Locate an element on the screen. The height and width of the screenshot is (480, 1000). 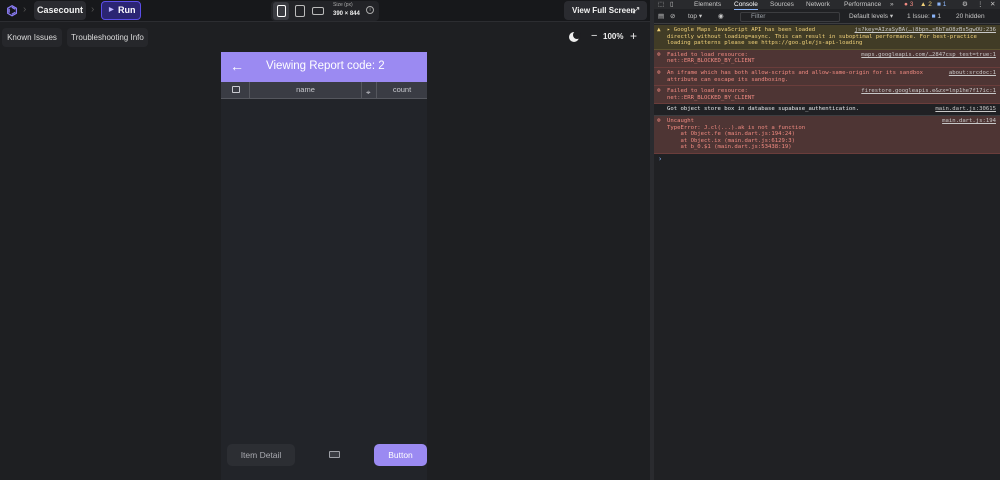
more-tabs-button: » is located at coordinates (892, 4).